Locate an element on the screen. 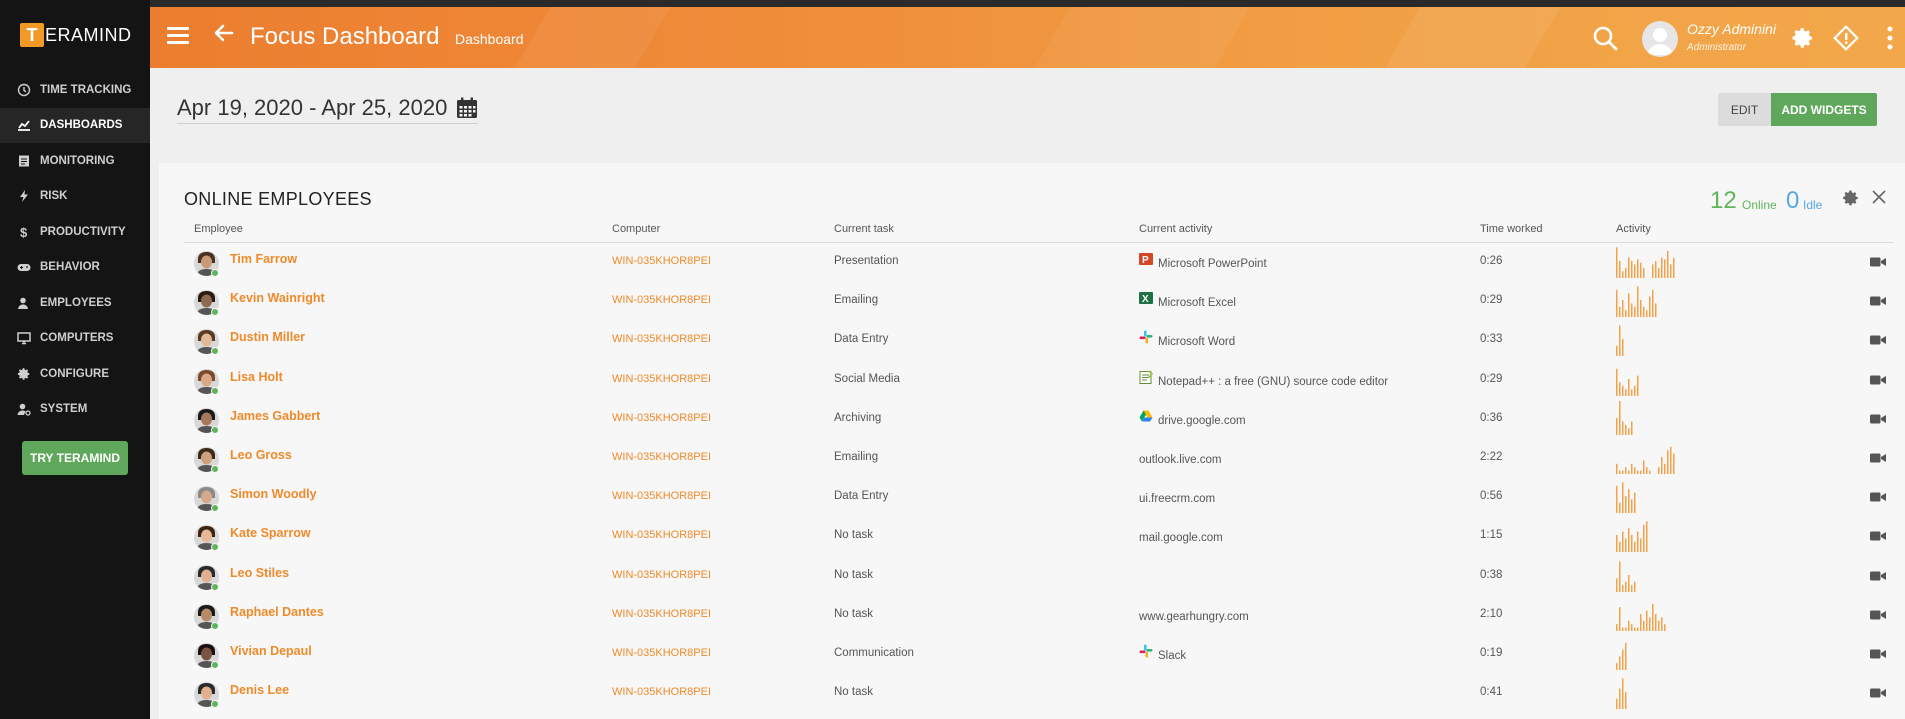 This screenshot has height=719, width=1905. sidebar-item-time-tracking: TIME TRACKING is located at coordinates (75, 90).